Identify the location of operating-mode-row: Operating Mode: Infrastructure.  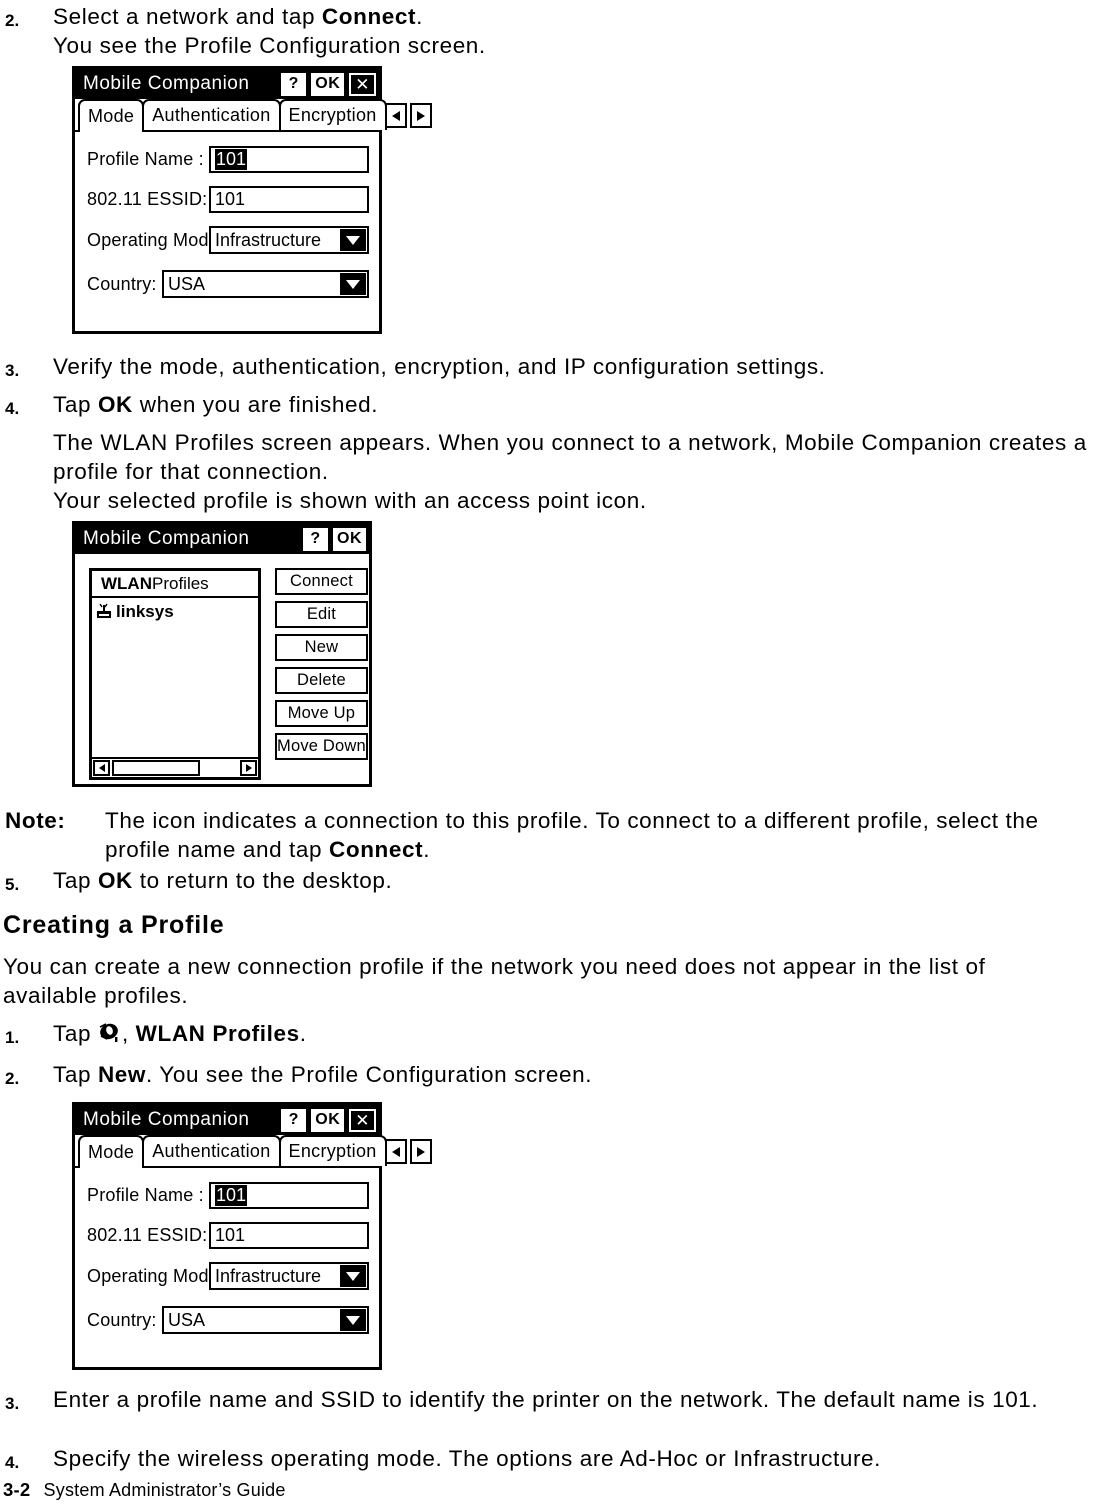
(228, 1276).